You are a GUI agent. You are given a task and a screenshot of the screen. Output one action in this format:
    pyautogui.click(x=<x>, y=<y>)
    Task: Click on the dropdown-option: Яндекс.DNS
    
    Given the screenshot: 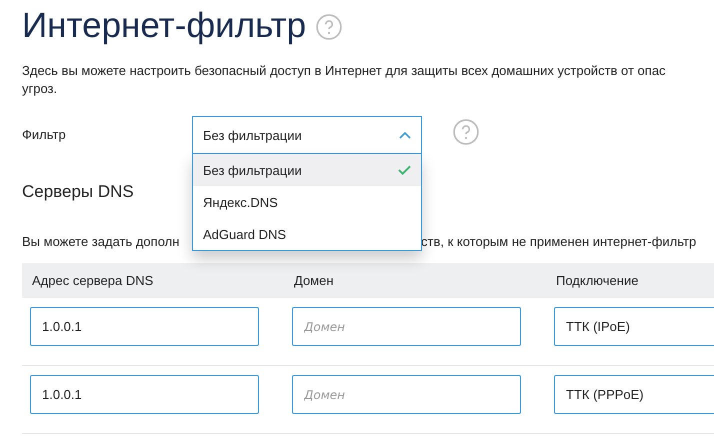 What is the action you would take?
    pyautogui.click(x=307, y=202)
    